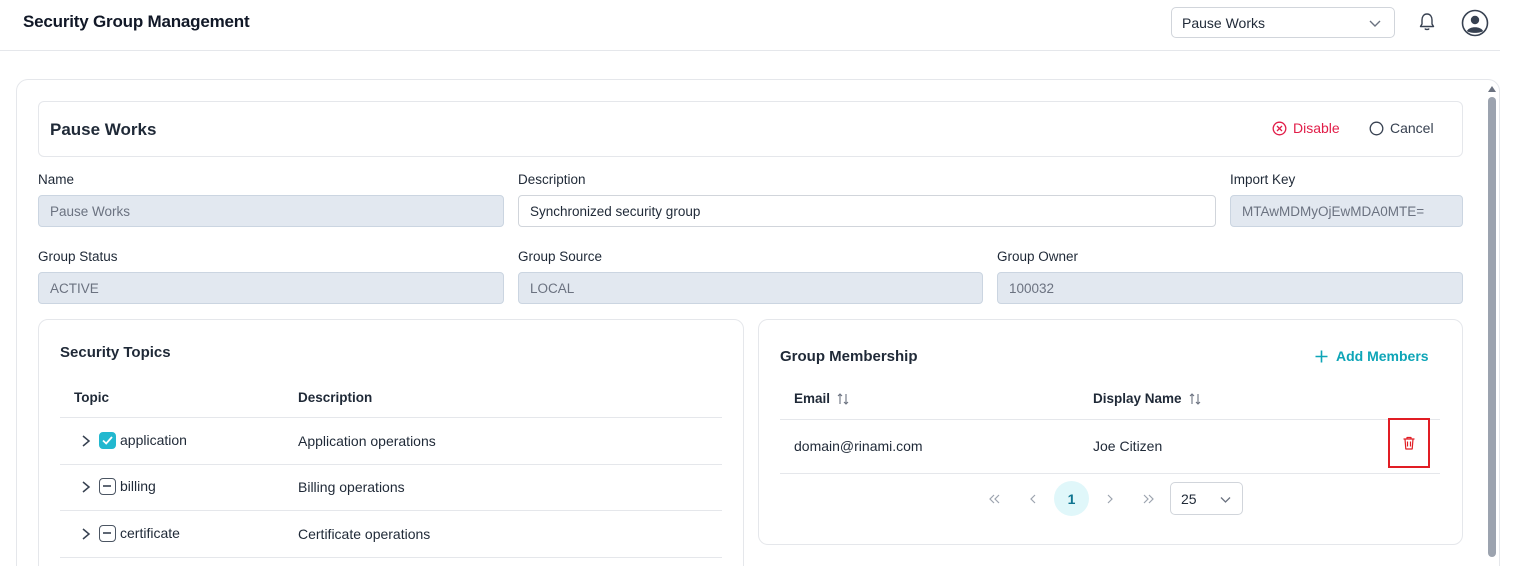 Image resolution: width=1525 pixels, height=566 pixels. Describe the element at coordinates (1071, 498) in the screenshot. I see `page-number-current: 1` at that location.